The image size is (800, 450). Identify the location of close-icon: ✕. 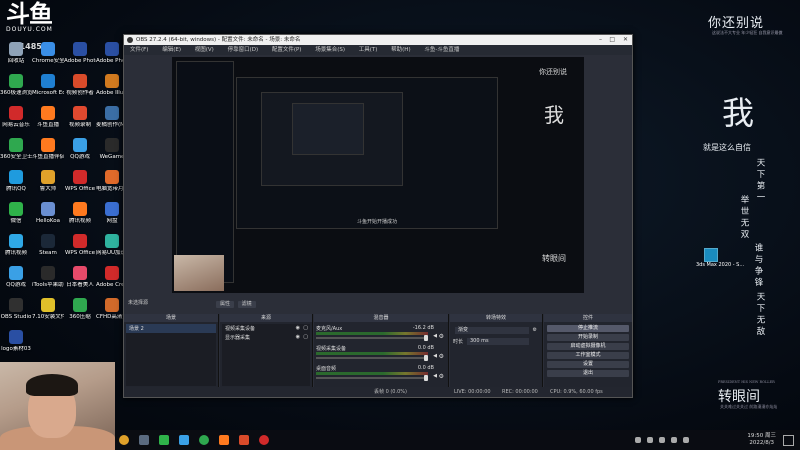
(625, 40).